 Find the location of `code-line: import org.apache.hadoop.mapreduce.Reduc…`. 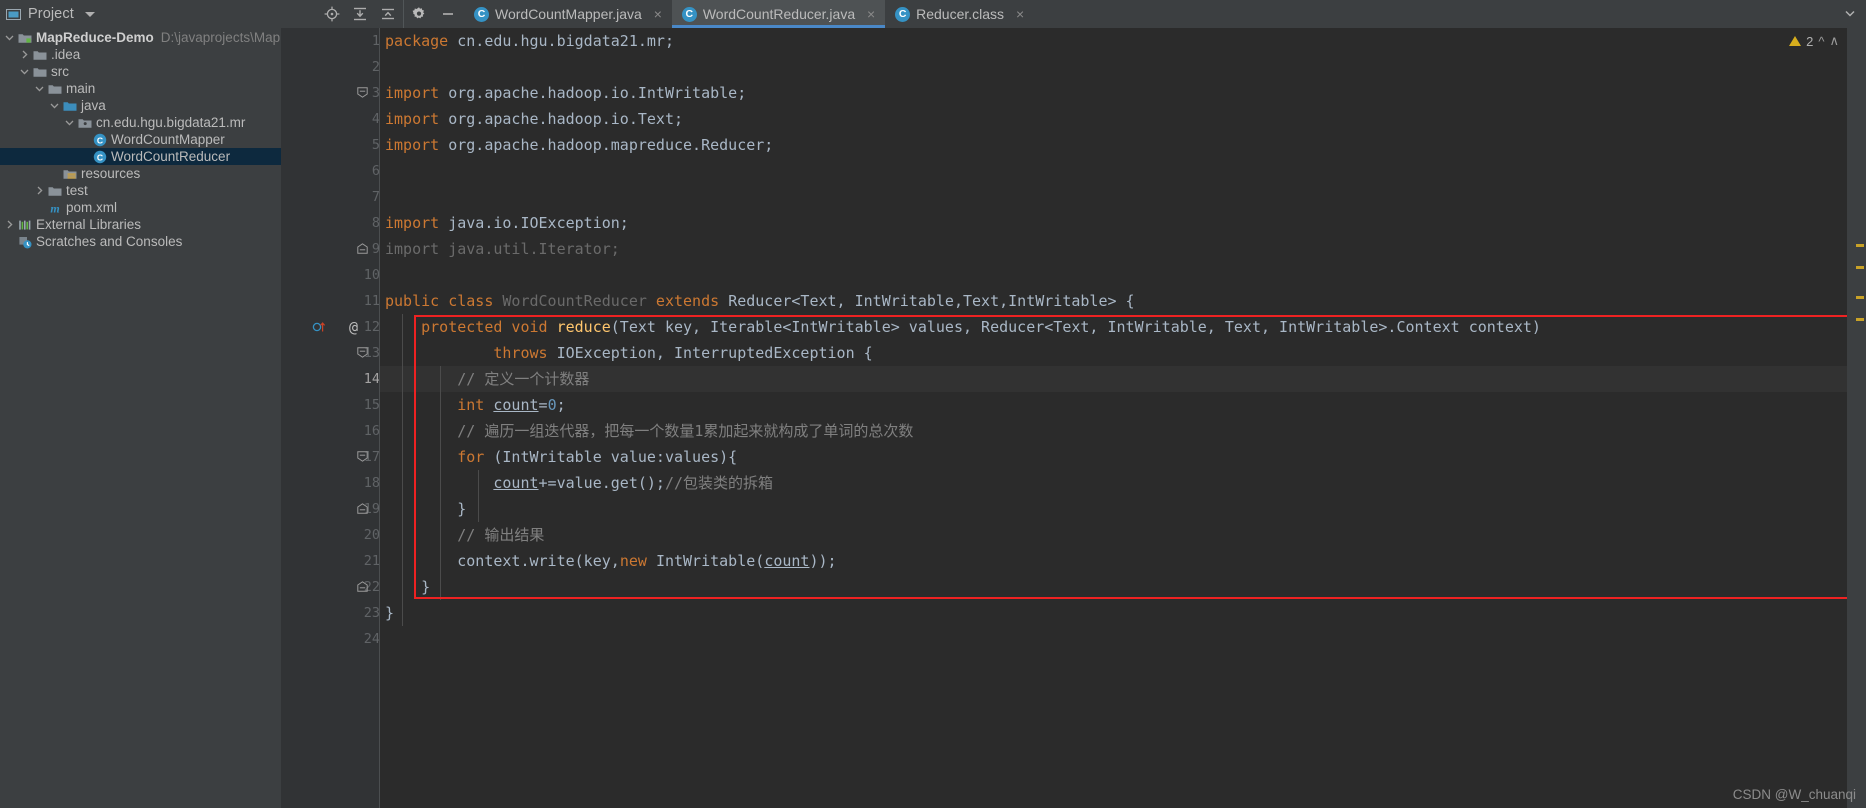

code-line: import org.apache.hadoop.mapreduce.Reduc… is located at coordinates (576, 145).